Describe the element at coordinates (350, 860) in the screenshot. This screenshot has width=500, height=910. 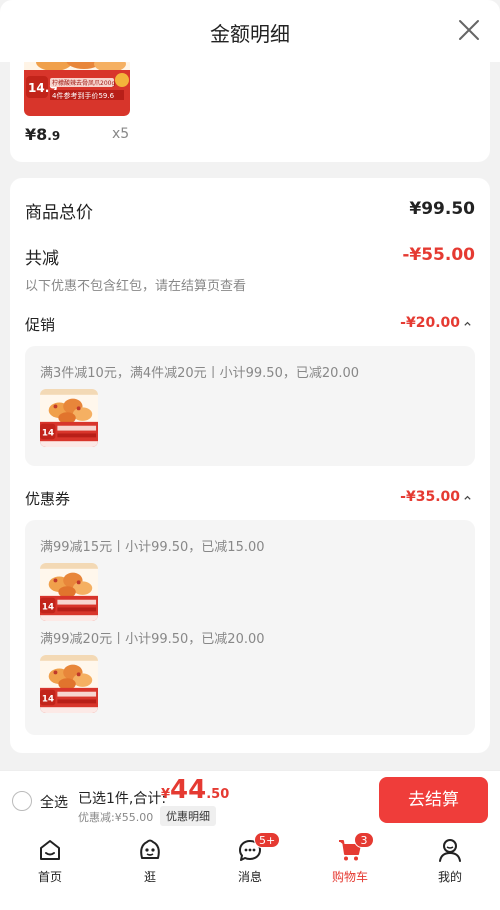
I see `tab-cart: 3 购物车` at that location.